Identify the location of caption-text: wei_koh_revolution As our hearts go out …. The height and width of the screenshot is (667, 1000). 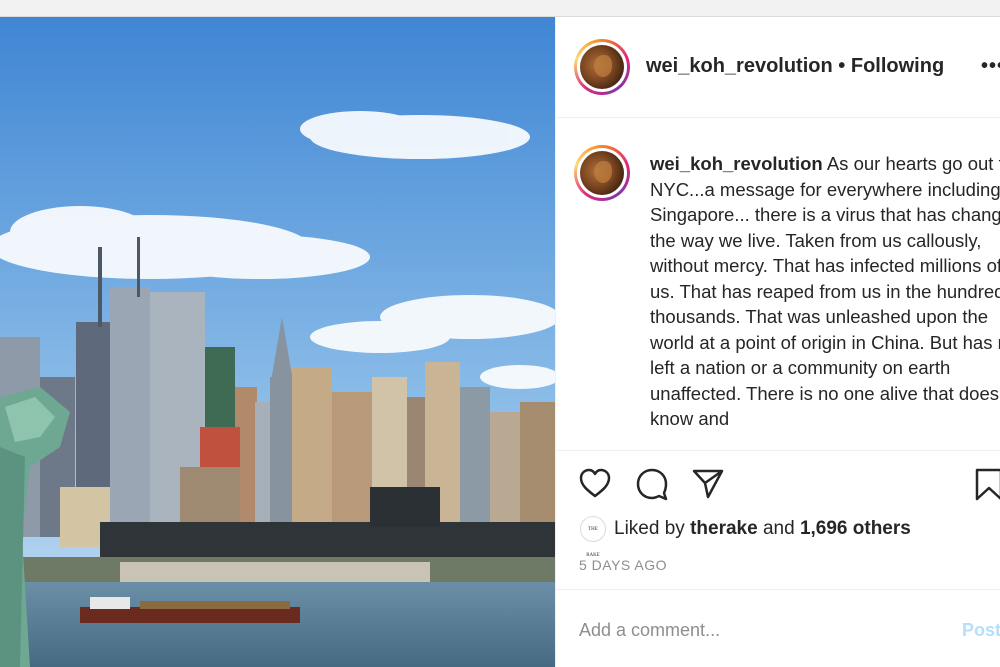
(825, 291).